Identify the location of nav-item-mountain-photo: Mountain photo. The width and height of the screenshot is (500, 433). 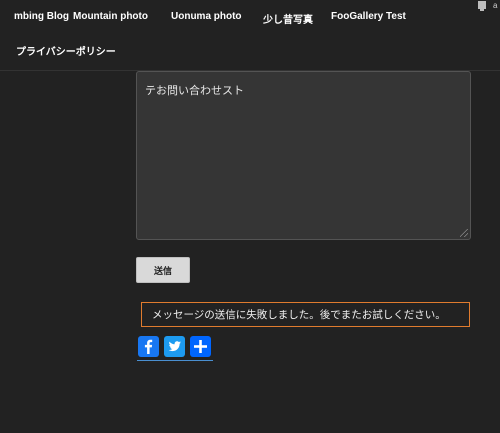
(110, 16).